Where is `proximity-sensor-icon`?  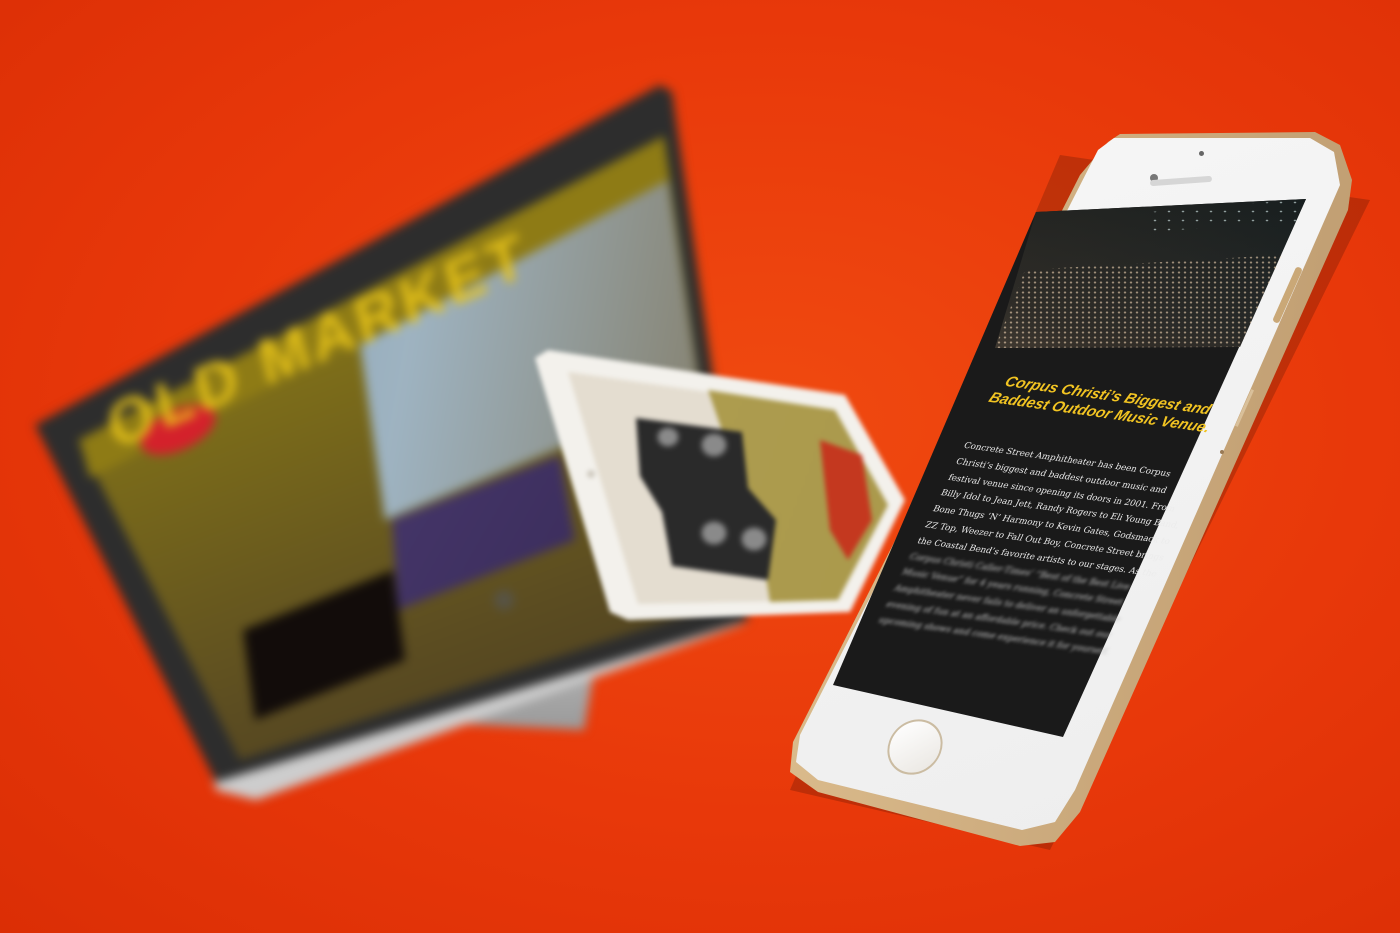
proximity-sensor-icon is located at coordinates (1201, 153).